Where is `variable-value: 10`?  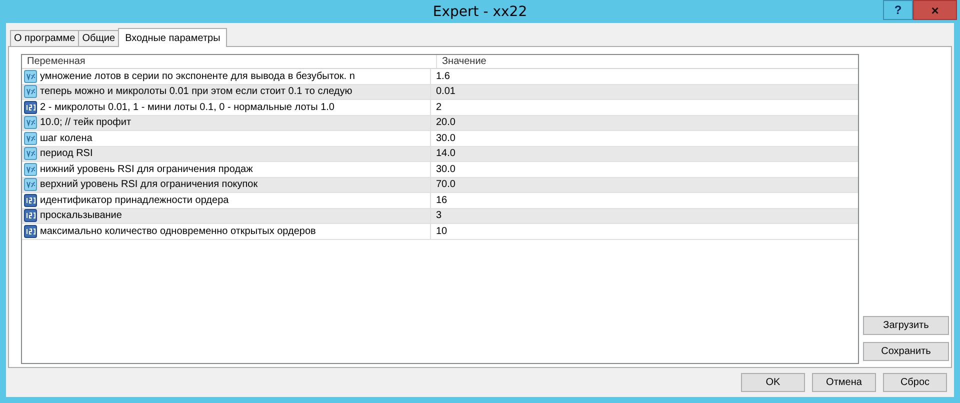
variable-value: 10 is located at coordinates (439, 231).